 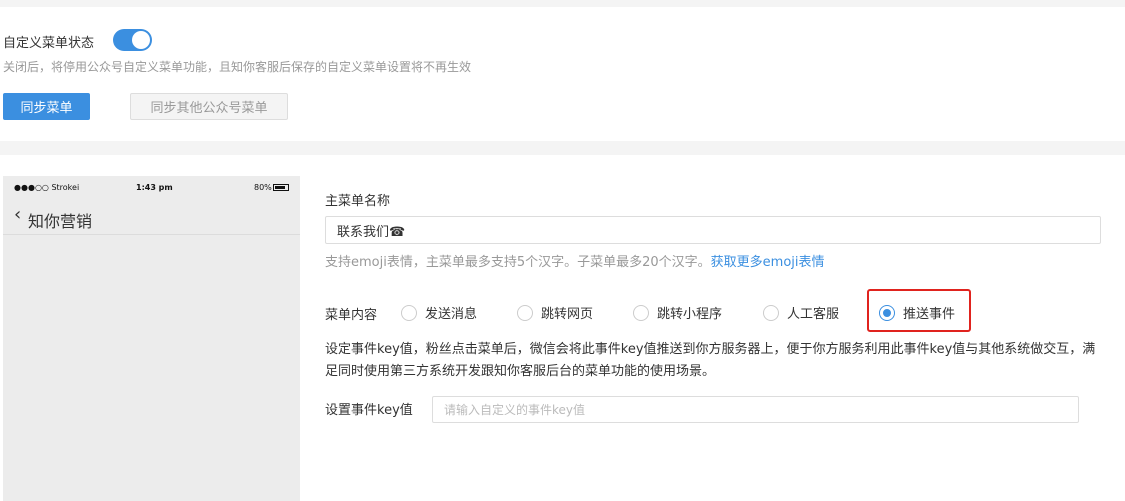 I want to click on push-event-highlight-box, so click(x=919, y=310).